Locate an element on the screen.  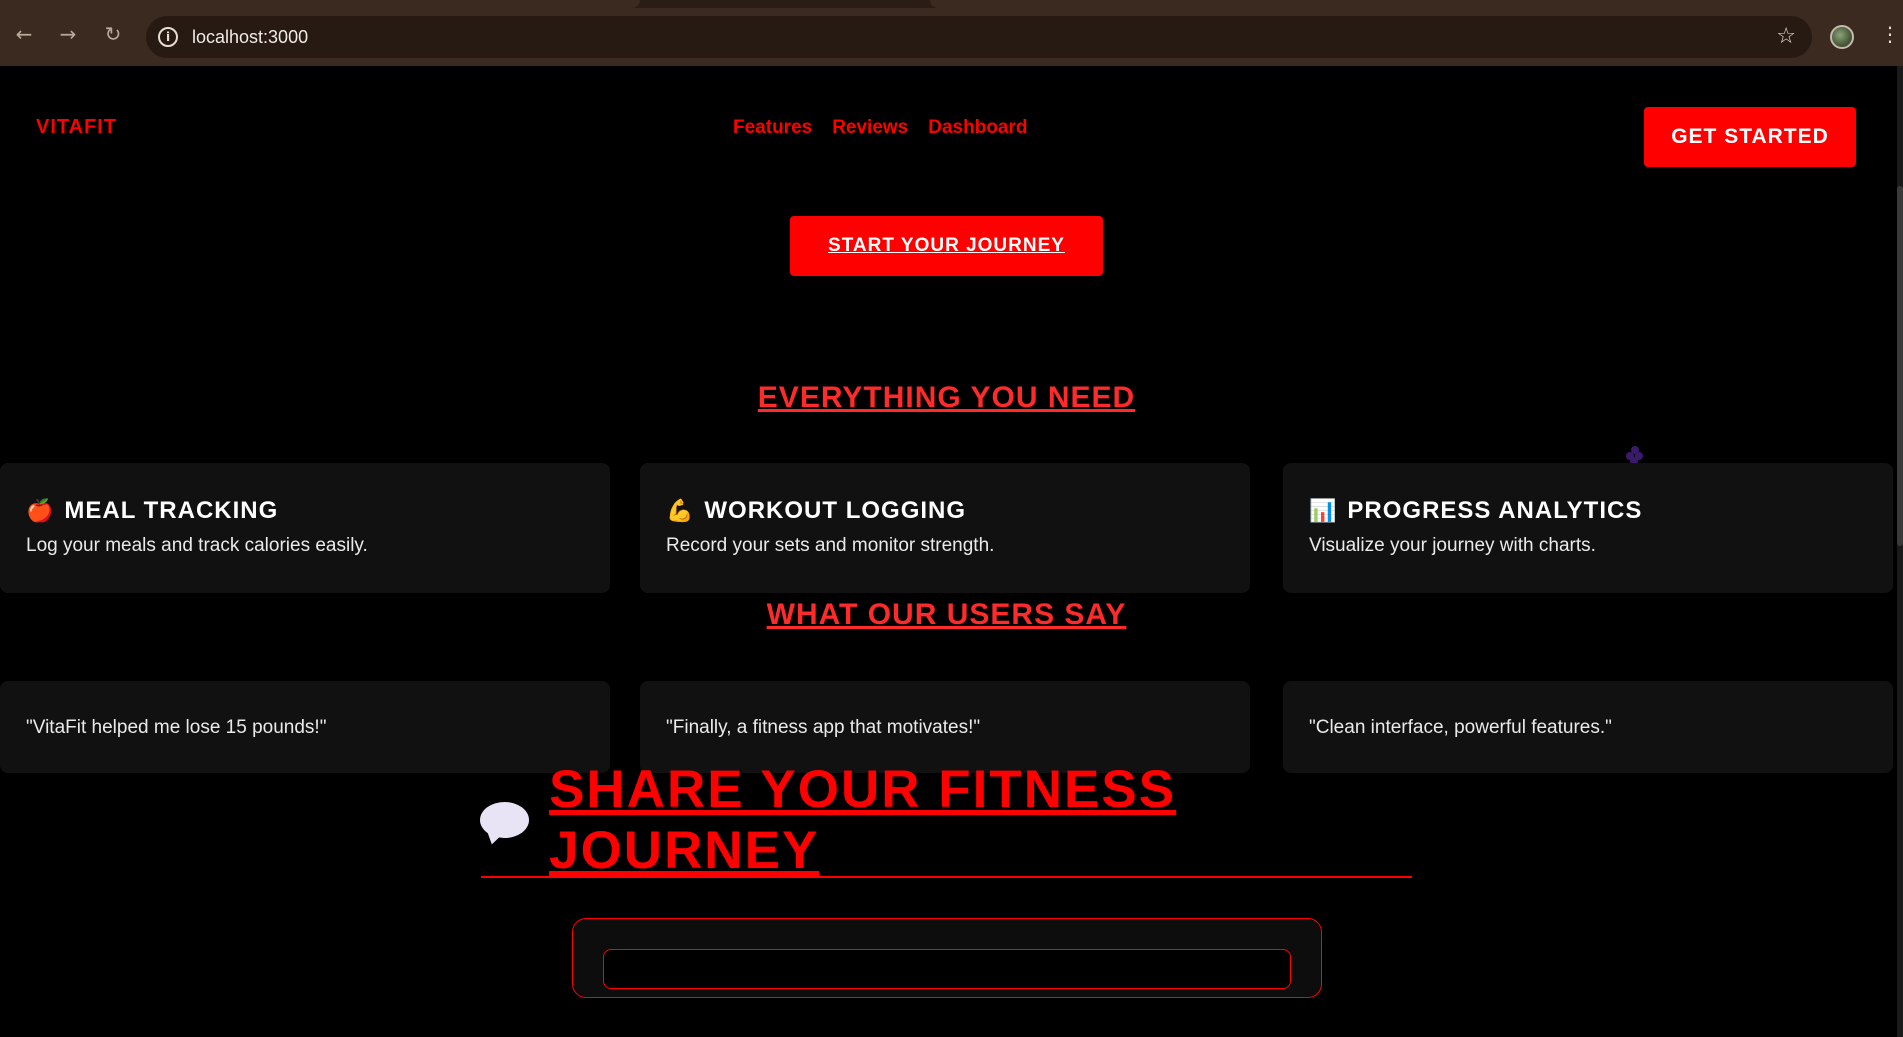
feature-description: Record your sets and monitor strength. is located at coordinates (830, 545).